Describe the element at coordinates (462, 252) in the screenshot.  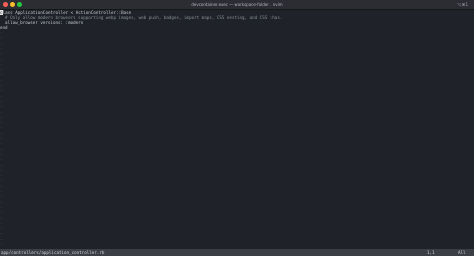
I see `status-scroll-indicator: All` at that location.